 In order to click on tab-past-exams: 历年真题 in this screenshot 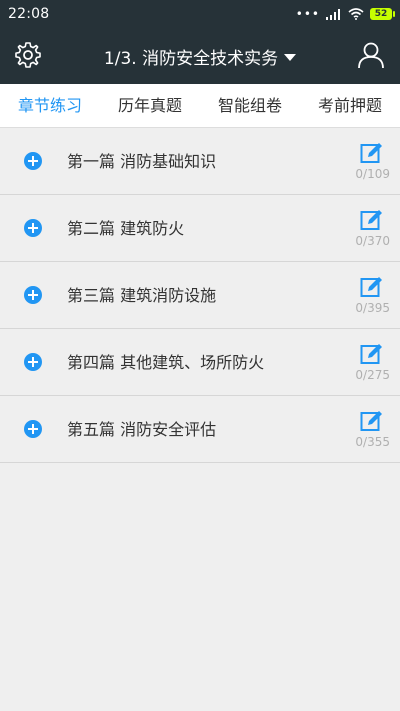, I will do `click(150, 106)`.